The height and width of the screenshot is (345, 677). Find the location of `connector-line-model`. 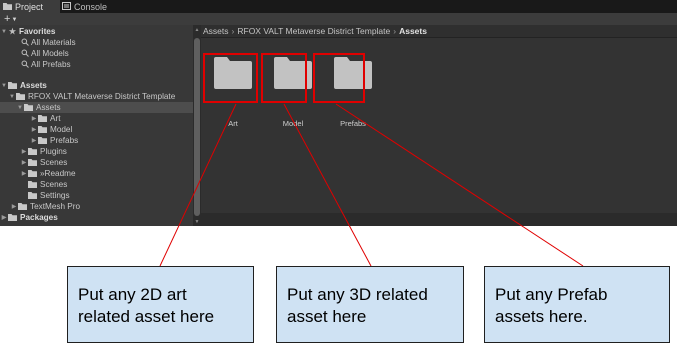

connector-line-model is located at coordinates (327, 185).